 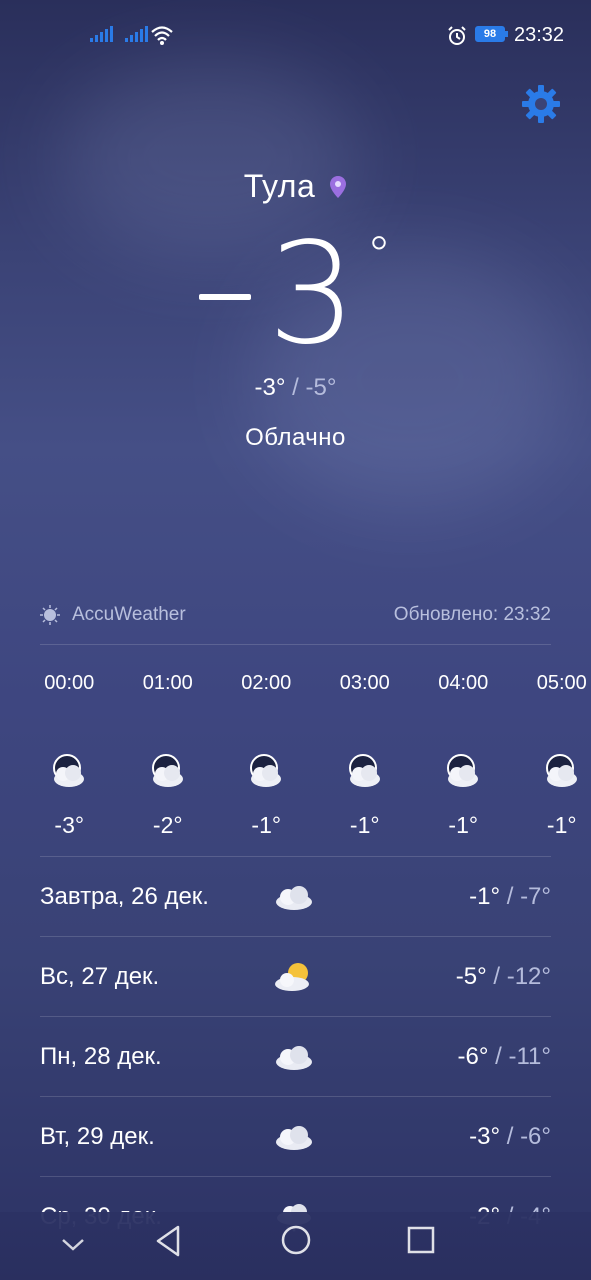 What do you see at coordinates (225, 297) in the screenshot?
I see `minus-sign` at bounding box center [225, 297].